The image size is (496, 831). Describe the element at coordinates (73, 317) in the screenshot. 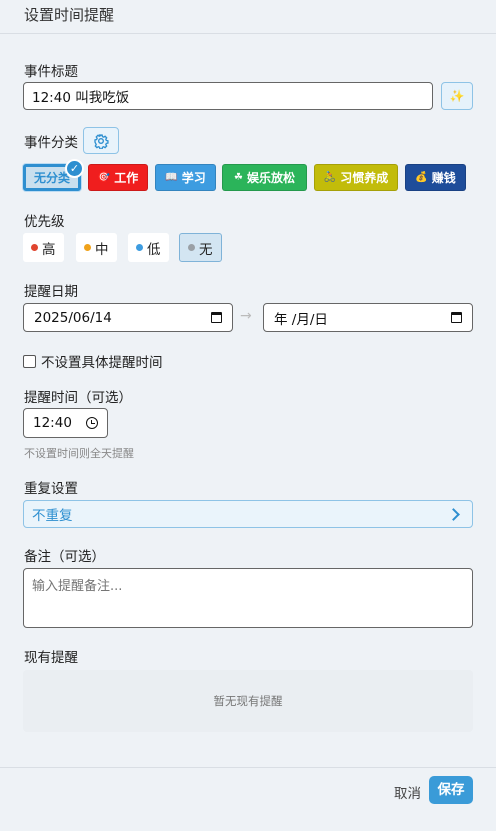

I see `start-date-value: 2025/06/14` at that location.